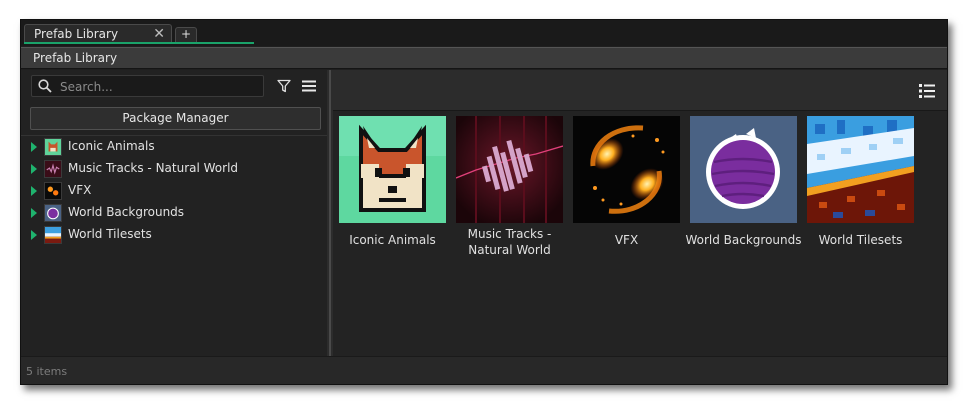 This screenshot has height=404, width=966. Describe the element at coordinates (186, 34) in the screenshot. I see `add-tab-button: +` at that location.